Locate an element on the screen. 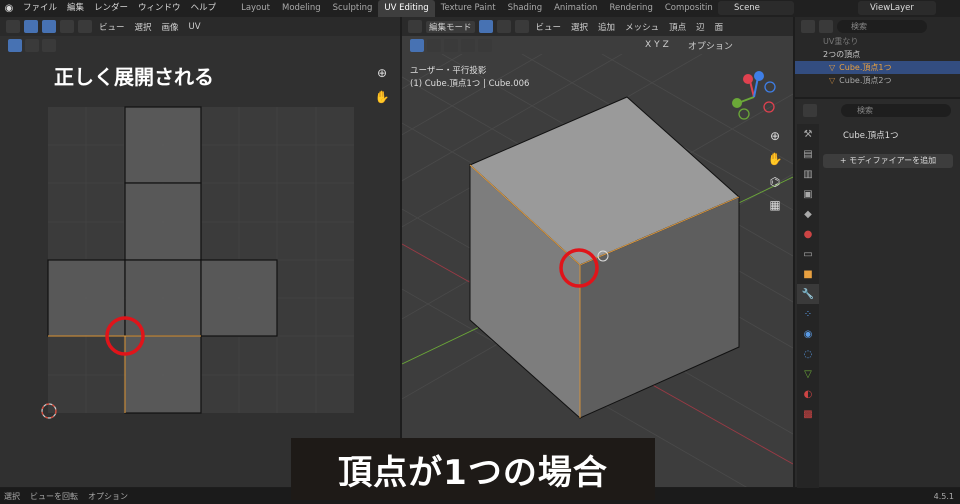 The image size is (960, 504). scene-selector: Scene is located at coordinates (756, 8).